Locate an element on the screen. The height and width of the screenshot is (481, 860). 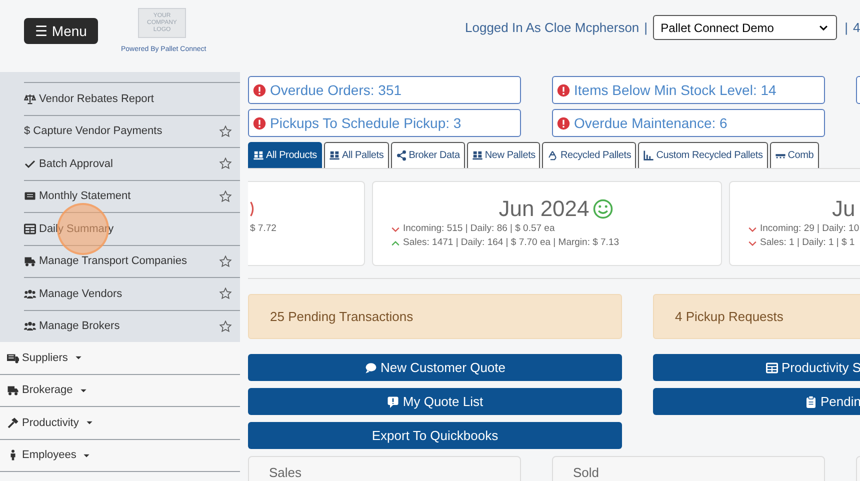
share-icon is located at coordinates (401, 155).